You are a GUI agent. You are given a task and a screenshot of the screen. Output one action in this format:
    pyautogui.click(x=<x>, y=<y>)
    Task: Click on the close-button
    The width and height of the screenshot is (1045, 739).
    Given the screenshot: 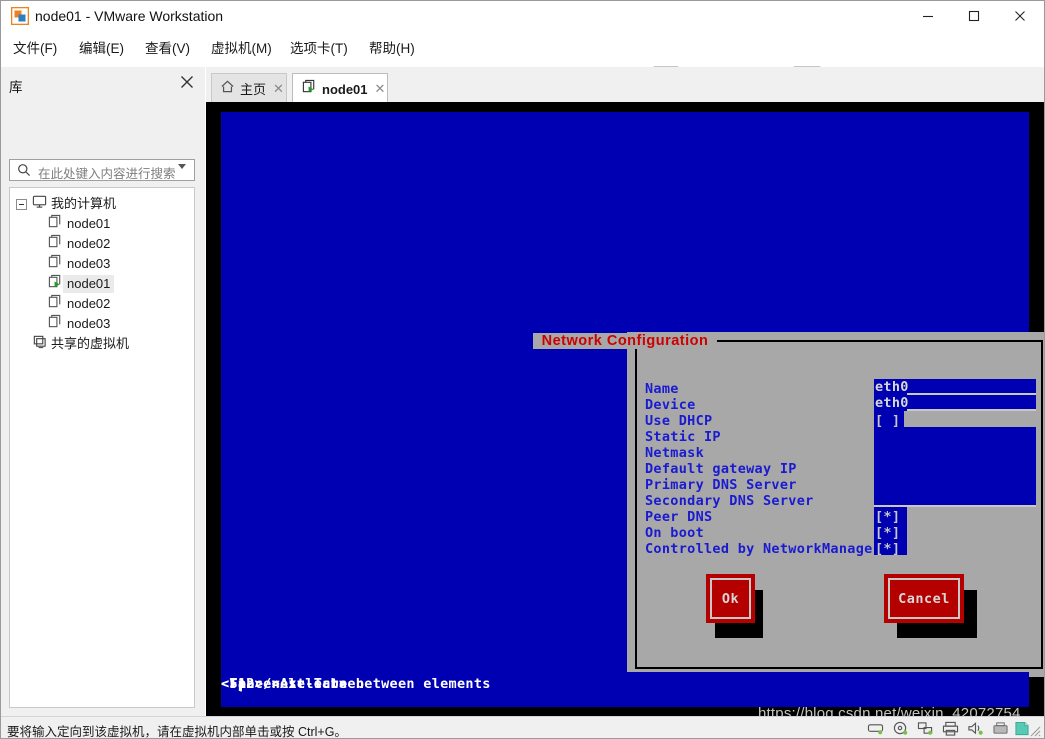 What is the action you would take?
    pyautogui.click(x=1020, y=16)
    